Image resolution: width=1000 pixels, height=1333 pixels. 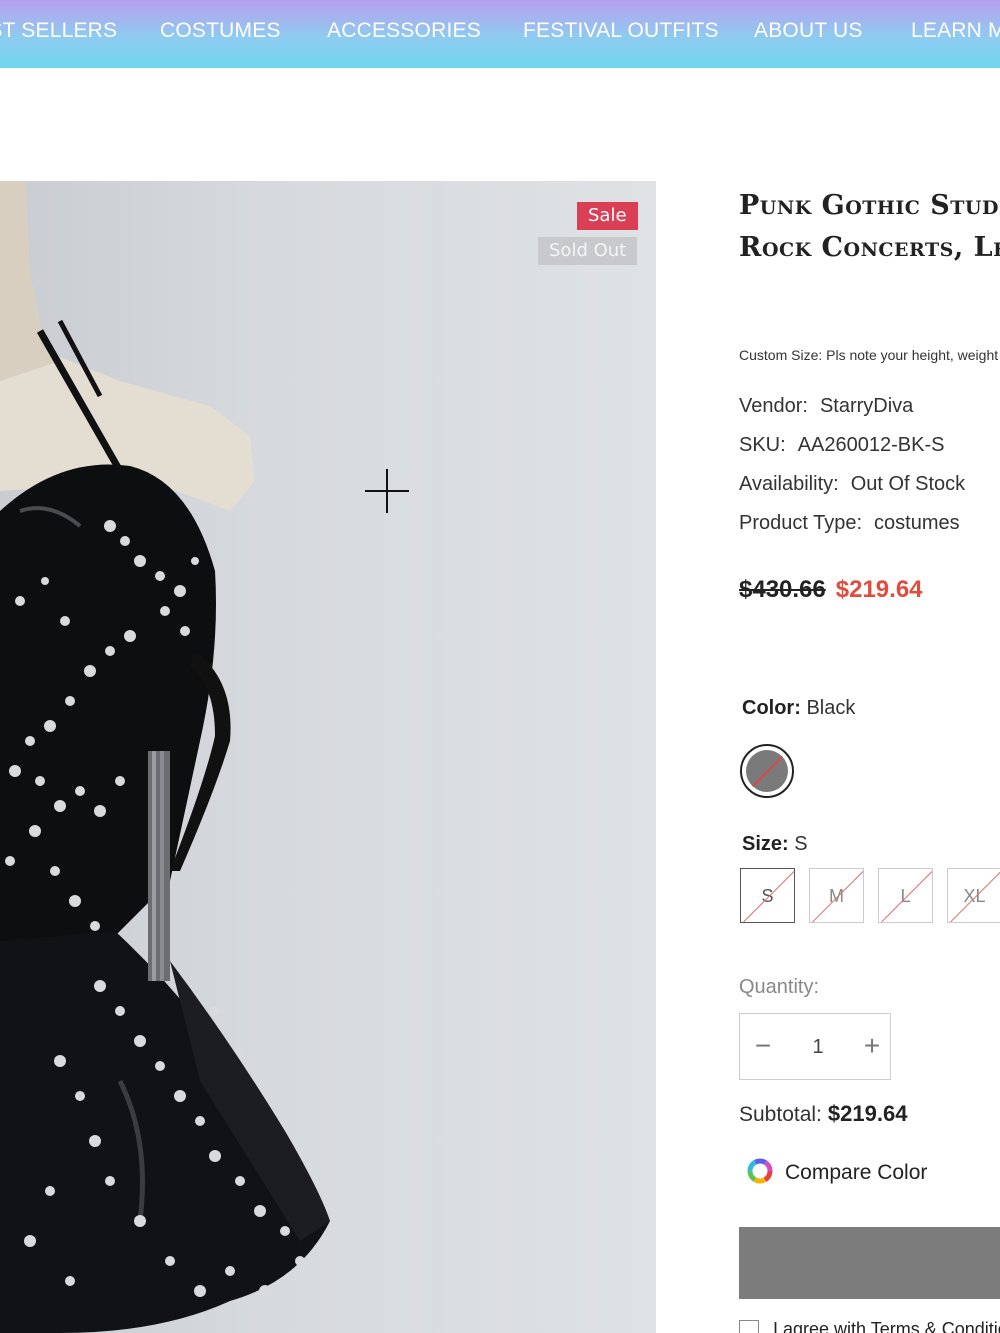 I want to click on sku-label: SKU:, so click(x=762, y=445).